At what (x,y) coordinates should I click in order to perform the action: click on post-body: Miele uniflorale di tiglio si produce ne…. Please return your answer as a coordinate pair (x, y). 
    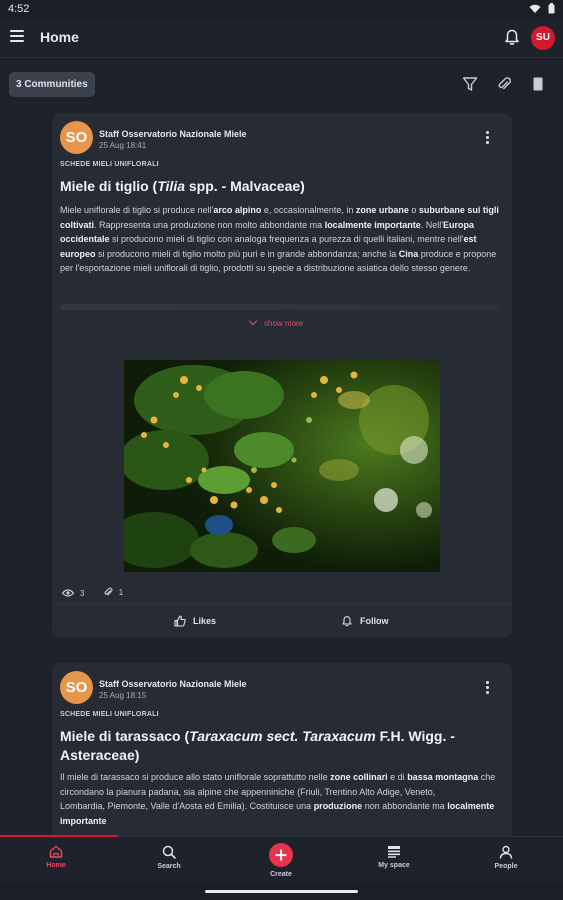
    Looking at the image, I should click on (279, 239).